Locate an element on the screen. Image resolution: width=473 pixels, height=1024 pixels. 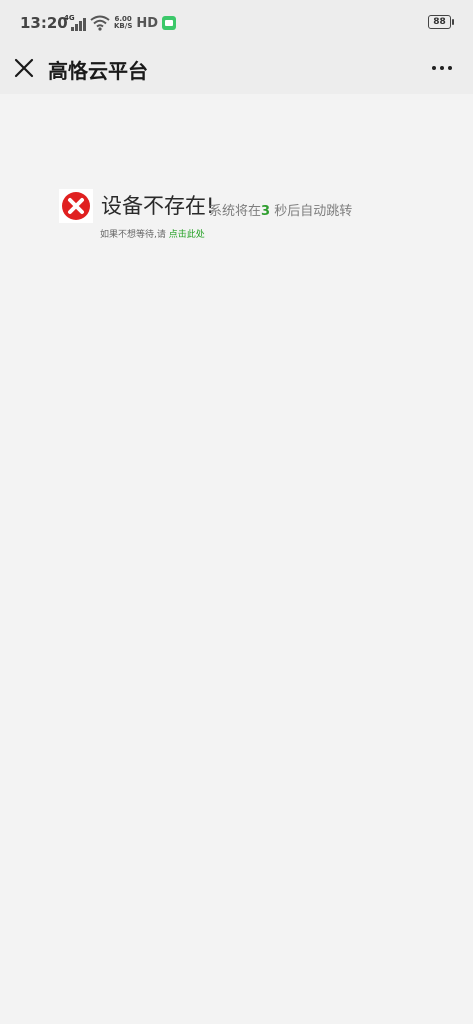
redirect-notice: 系统将在3 秒后自动跳转 is located at coordinates (280, 209).